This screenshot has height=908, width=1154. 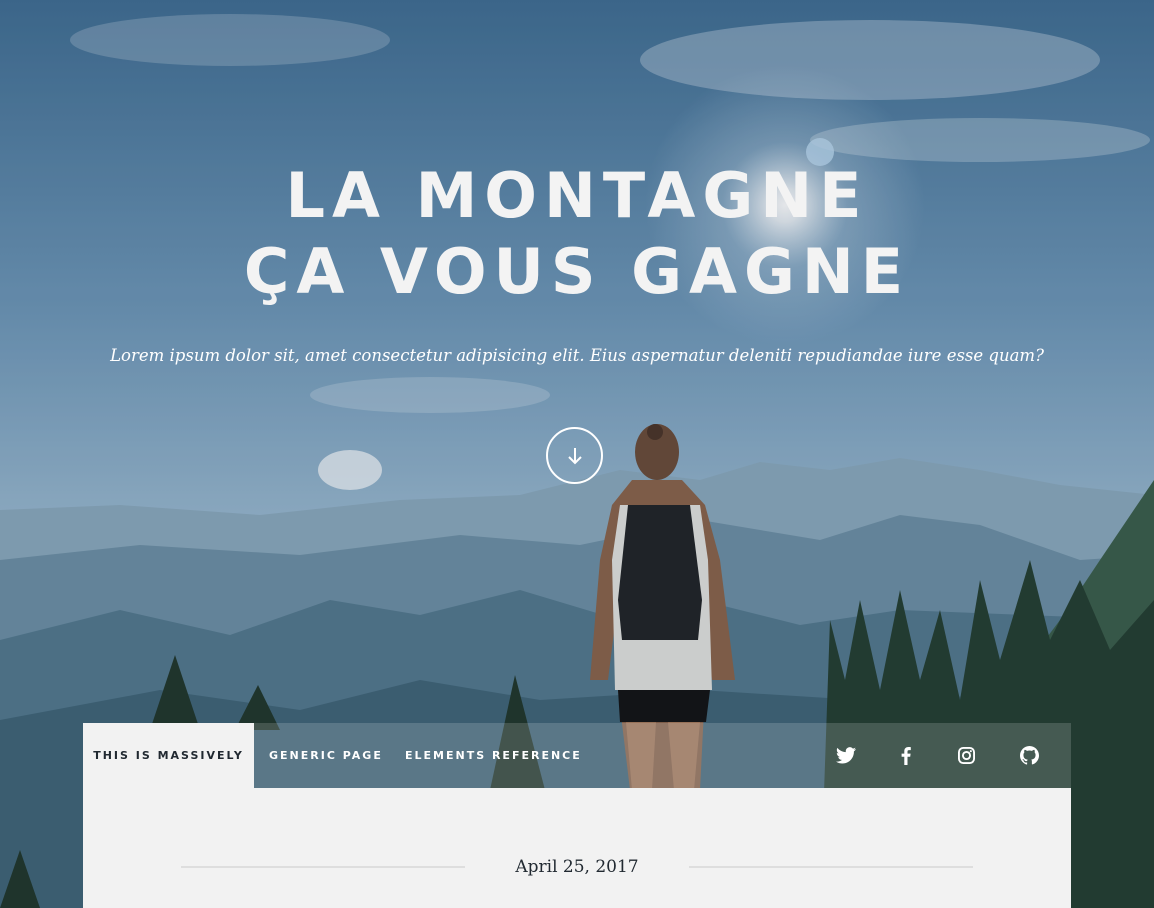 I want to click on date-divider-right, so click(x=830, y=867).